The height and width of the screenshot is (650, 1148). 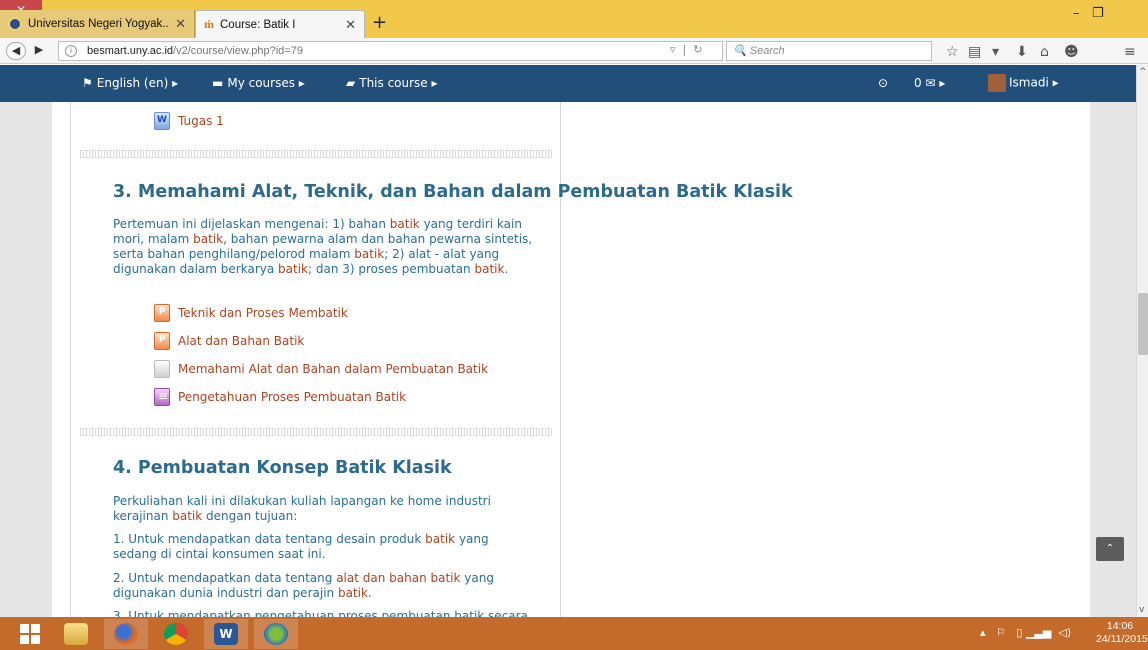 What do you see at coordinates (162, 369) in the screenshot?
I see `file-icon` at bounding box center [162, 369].